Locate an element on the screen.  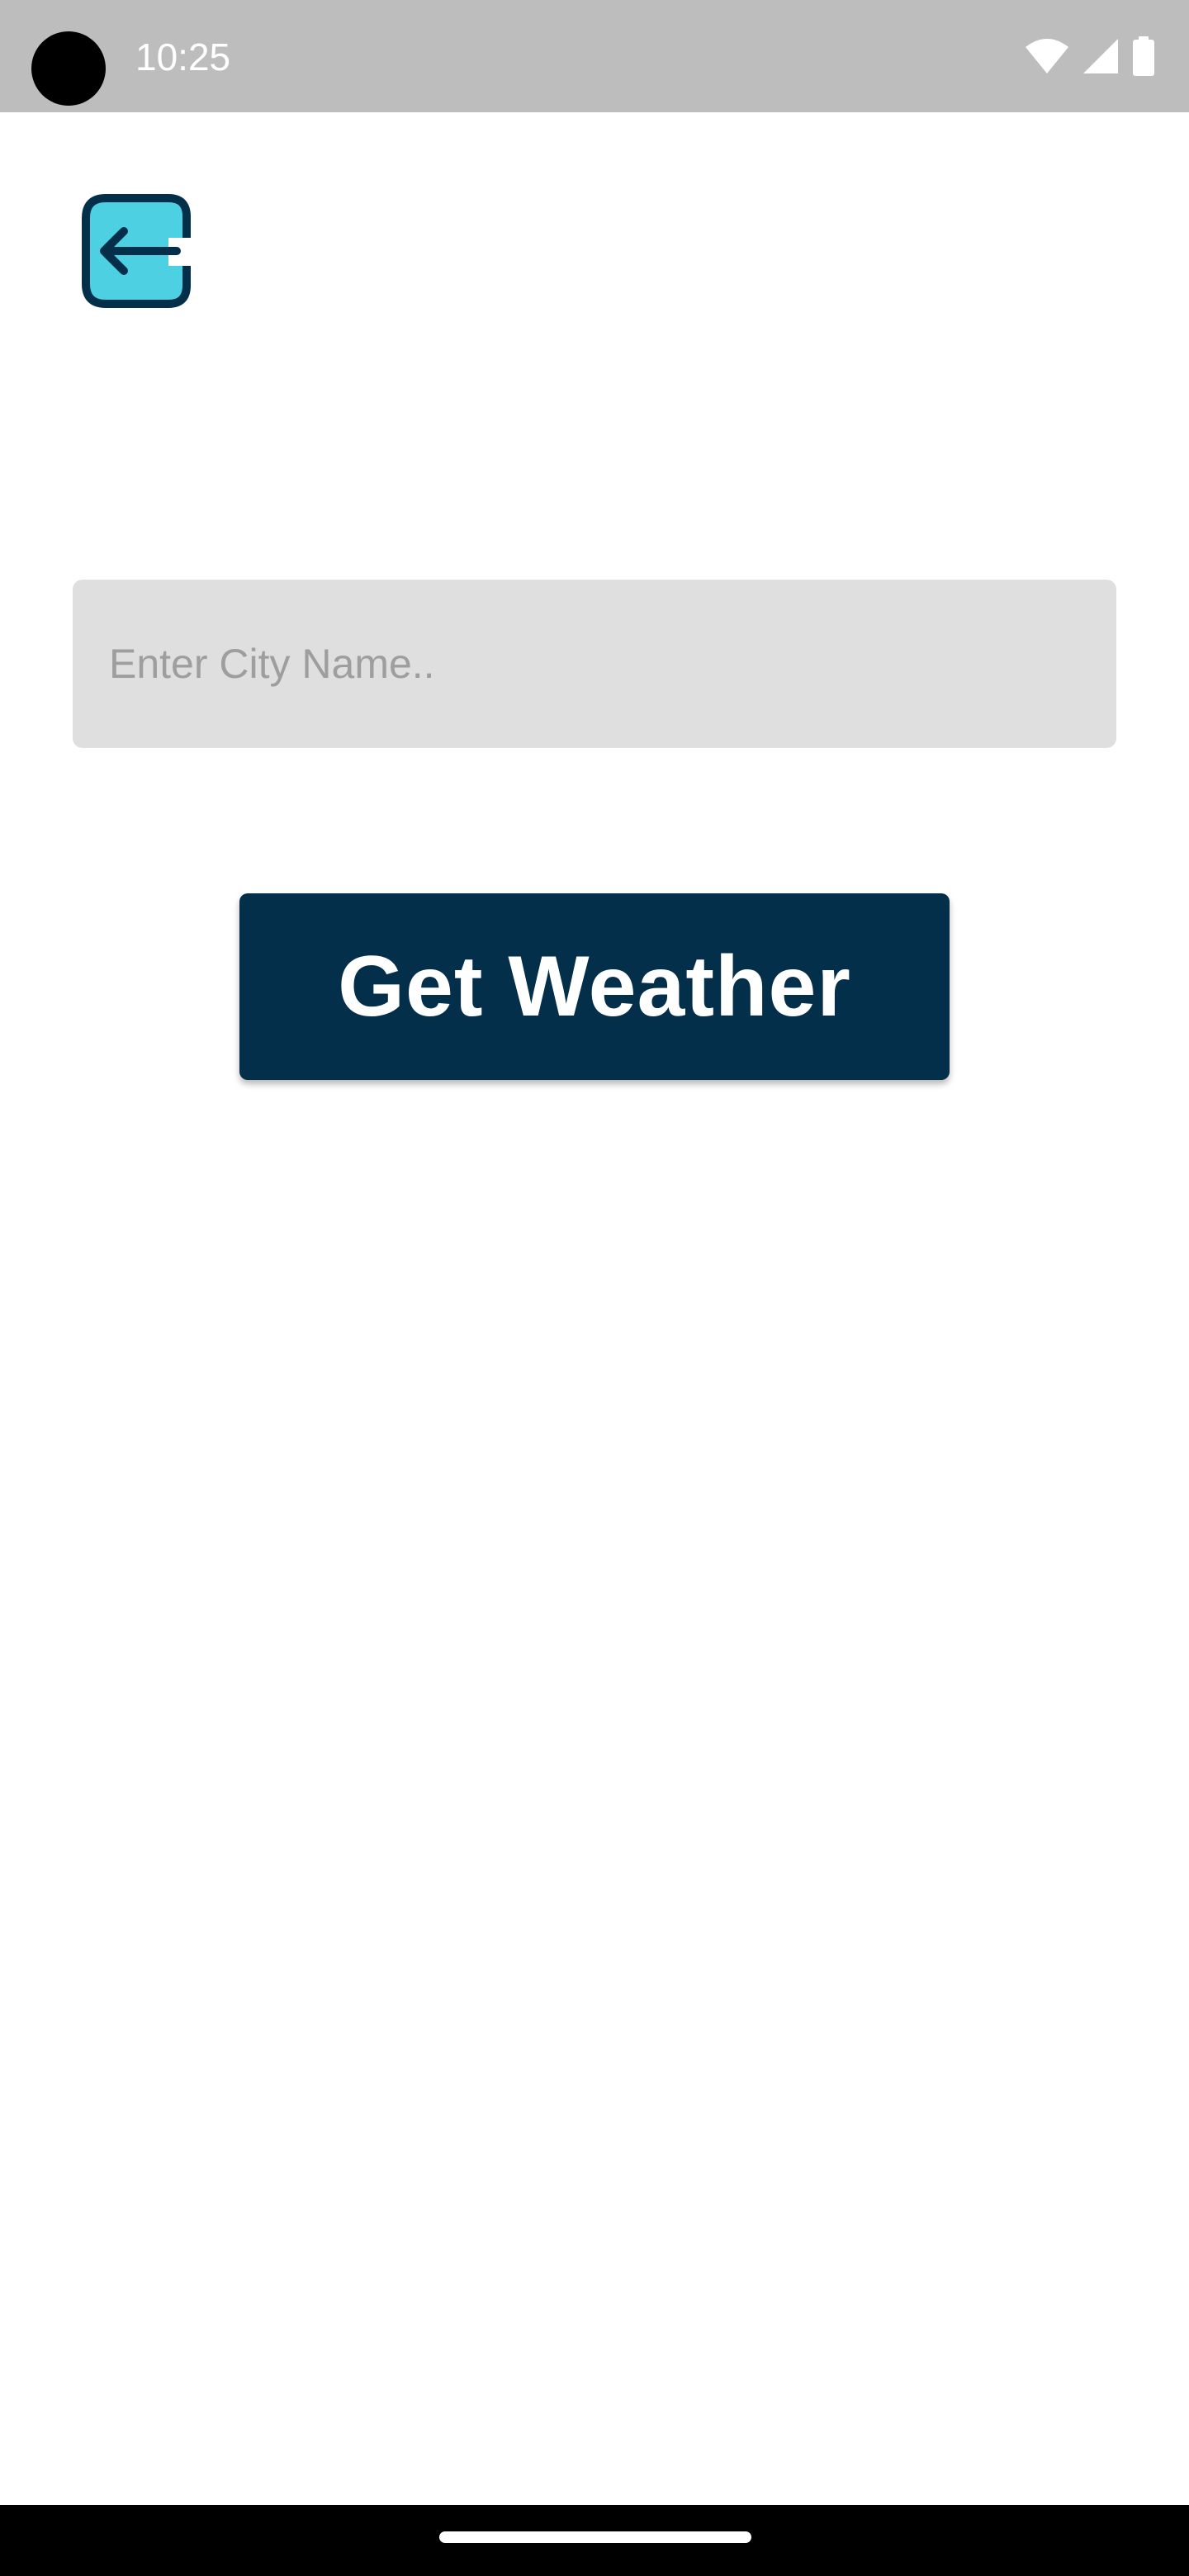
camera-cutout is located at coordinates (68, 68).